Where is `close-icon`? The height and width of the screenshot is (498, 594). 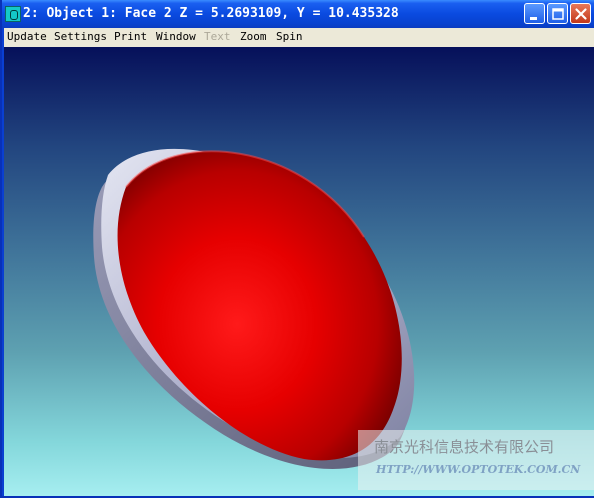 close-icon is located at coordinates (581, 14).